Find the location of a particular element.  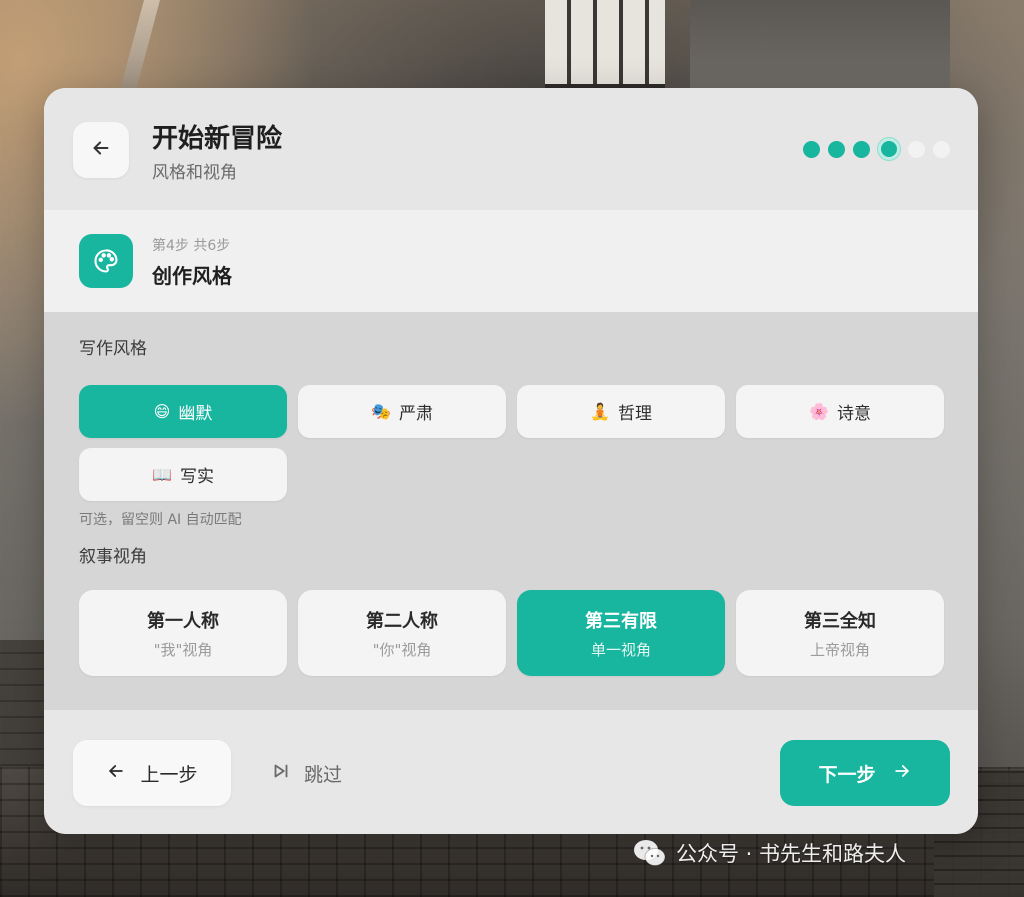

step-name: 创作风格 is located at coordinates (192, 276).